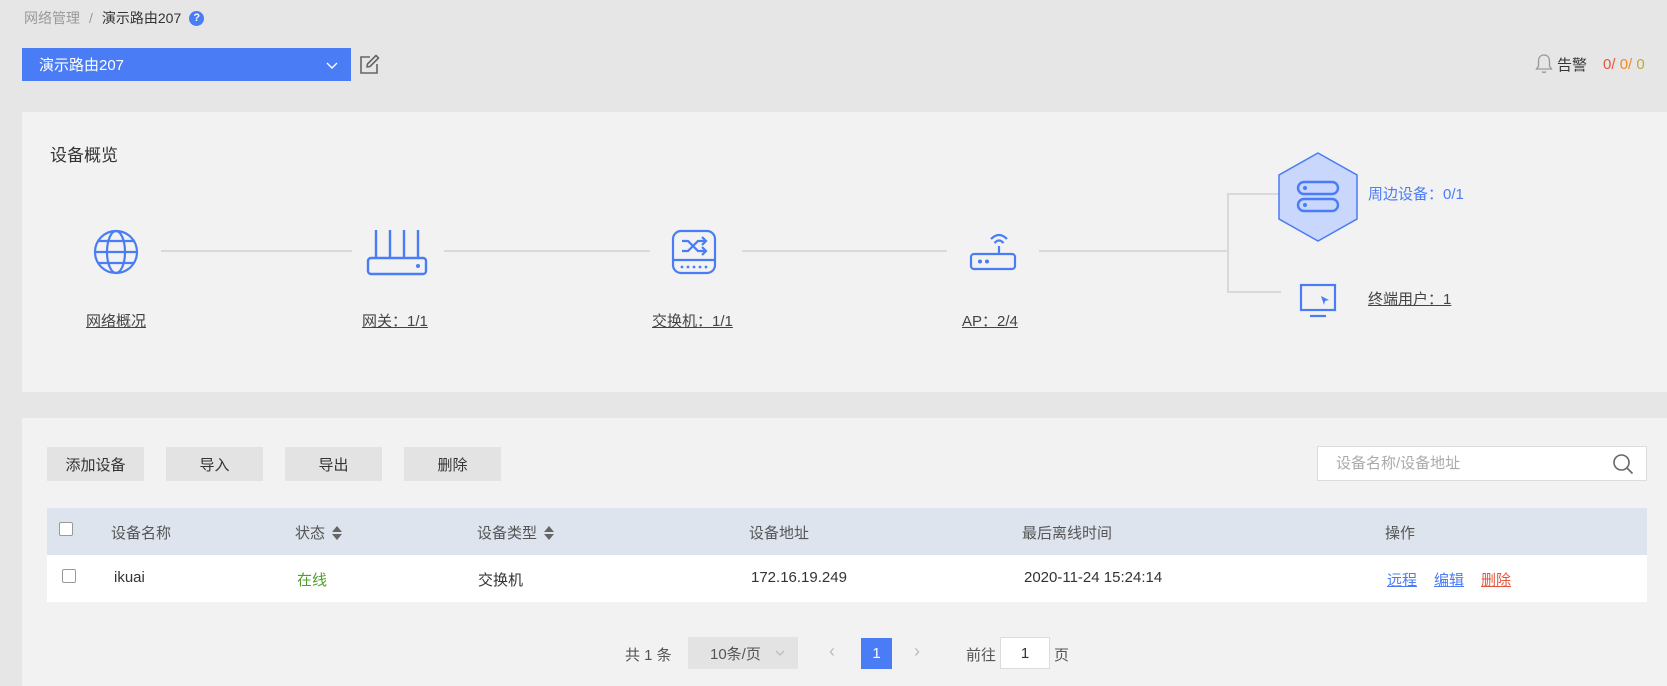  Describe the element at coordinates (395, 320) in the screenshot. I see `gateway-link: 网关：1/1` at that location.